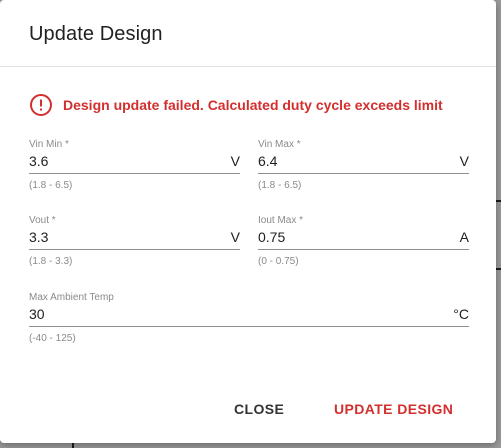 This screenshot has width=501, height=448. Describe the element at coordinates (363, 243) in the screenshot. I see `iout-max-field: Iout Max * 0.75 A (0 - 0.75)` at that location.